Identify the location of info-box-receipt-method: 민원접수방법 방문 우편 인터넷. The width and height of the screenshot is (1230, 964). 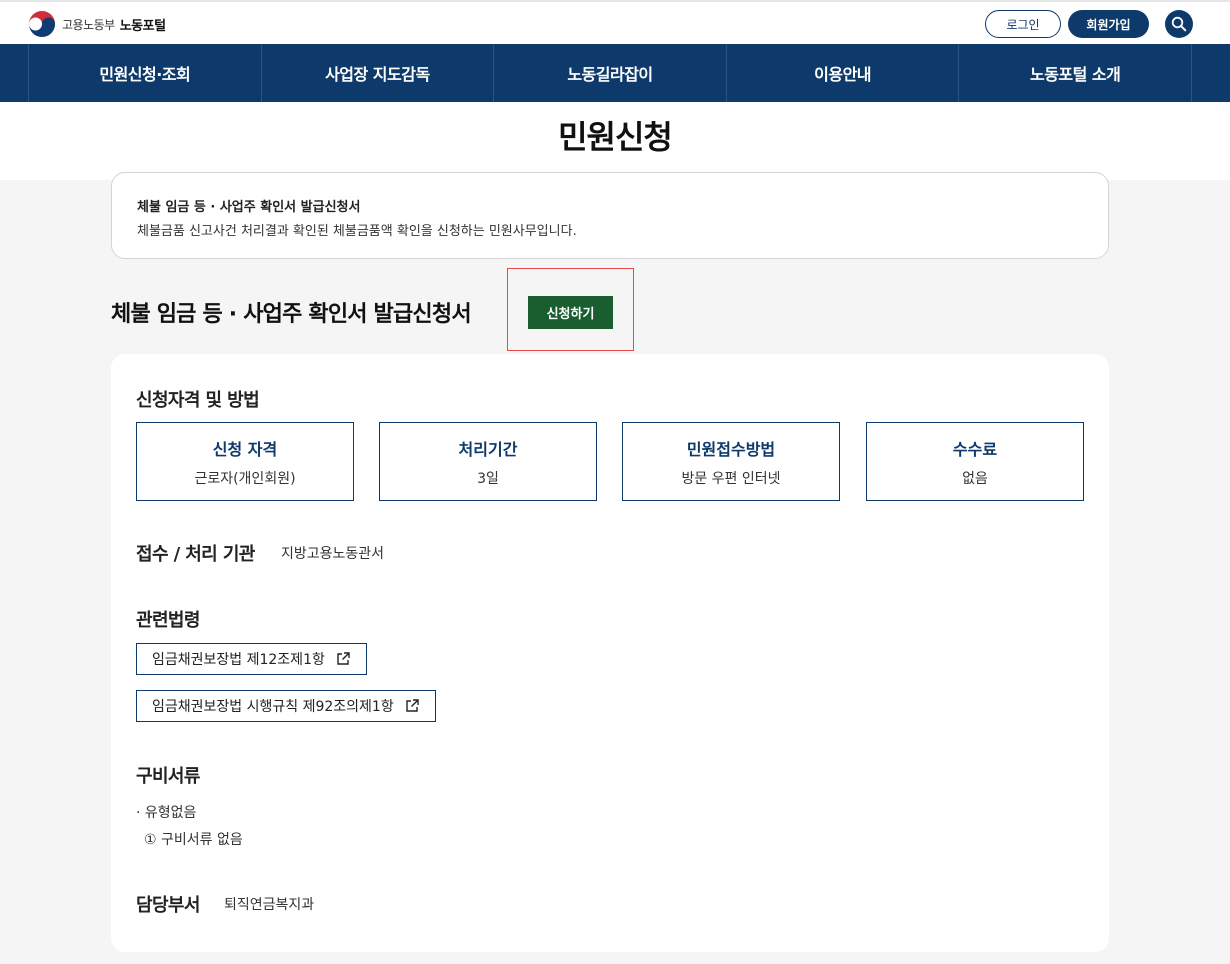
(731, 461).